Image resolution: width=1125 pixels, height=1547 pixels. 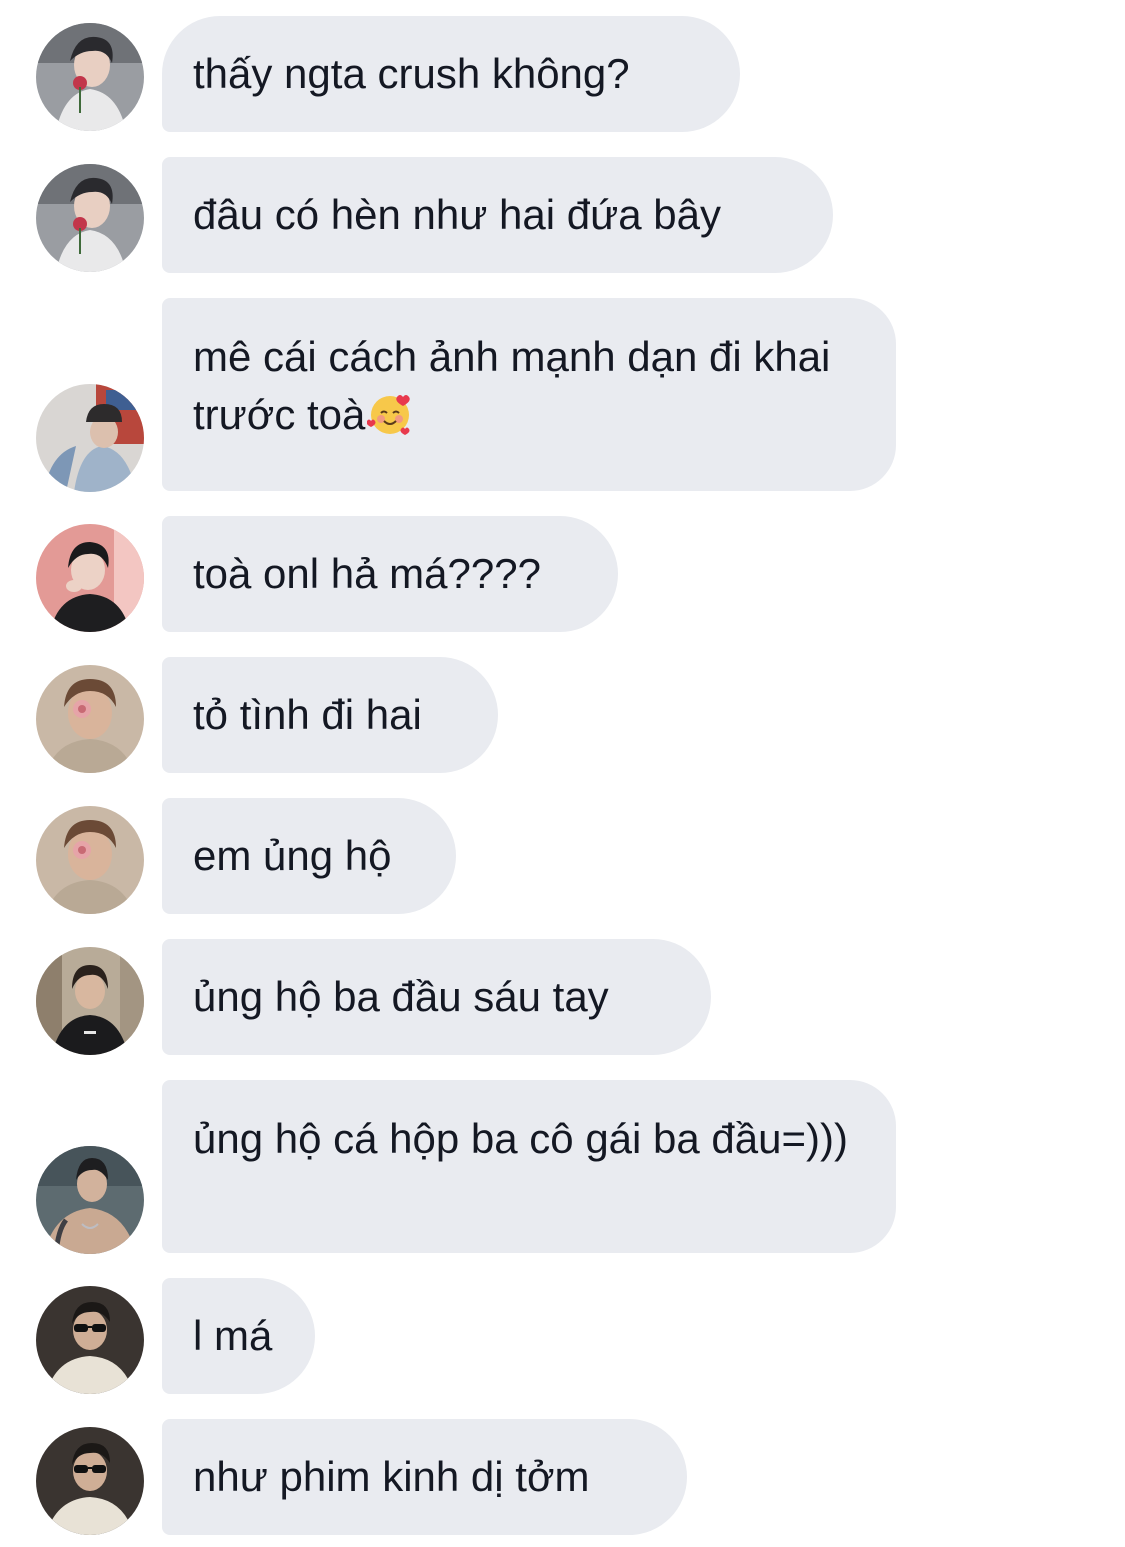 I want to click on avatar-boy-tattoo-icon, so click(x=90, y=1200).